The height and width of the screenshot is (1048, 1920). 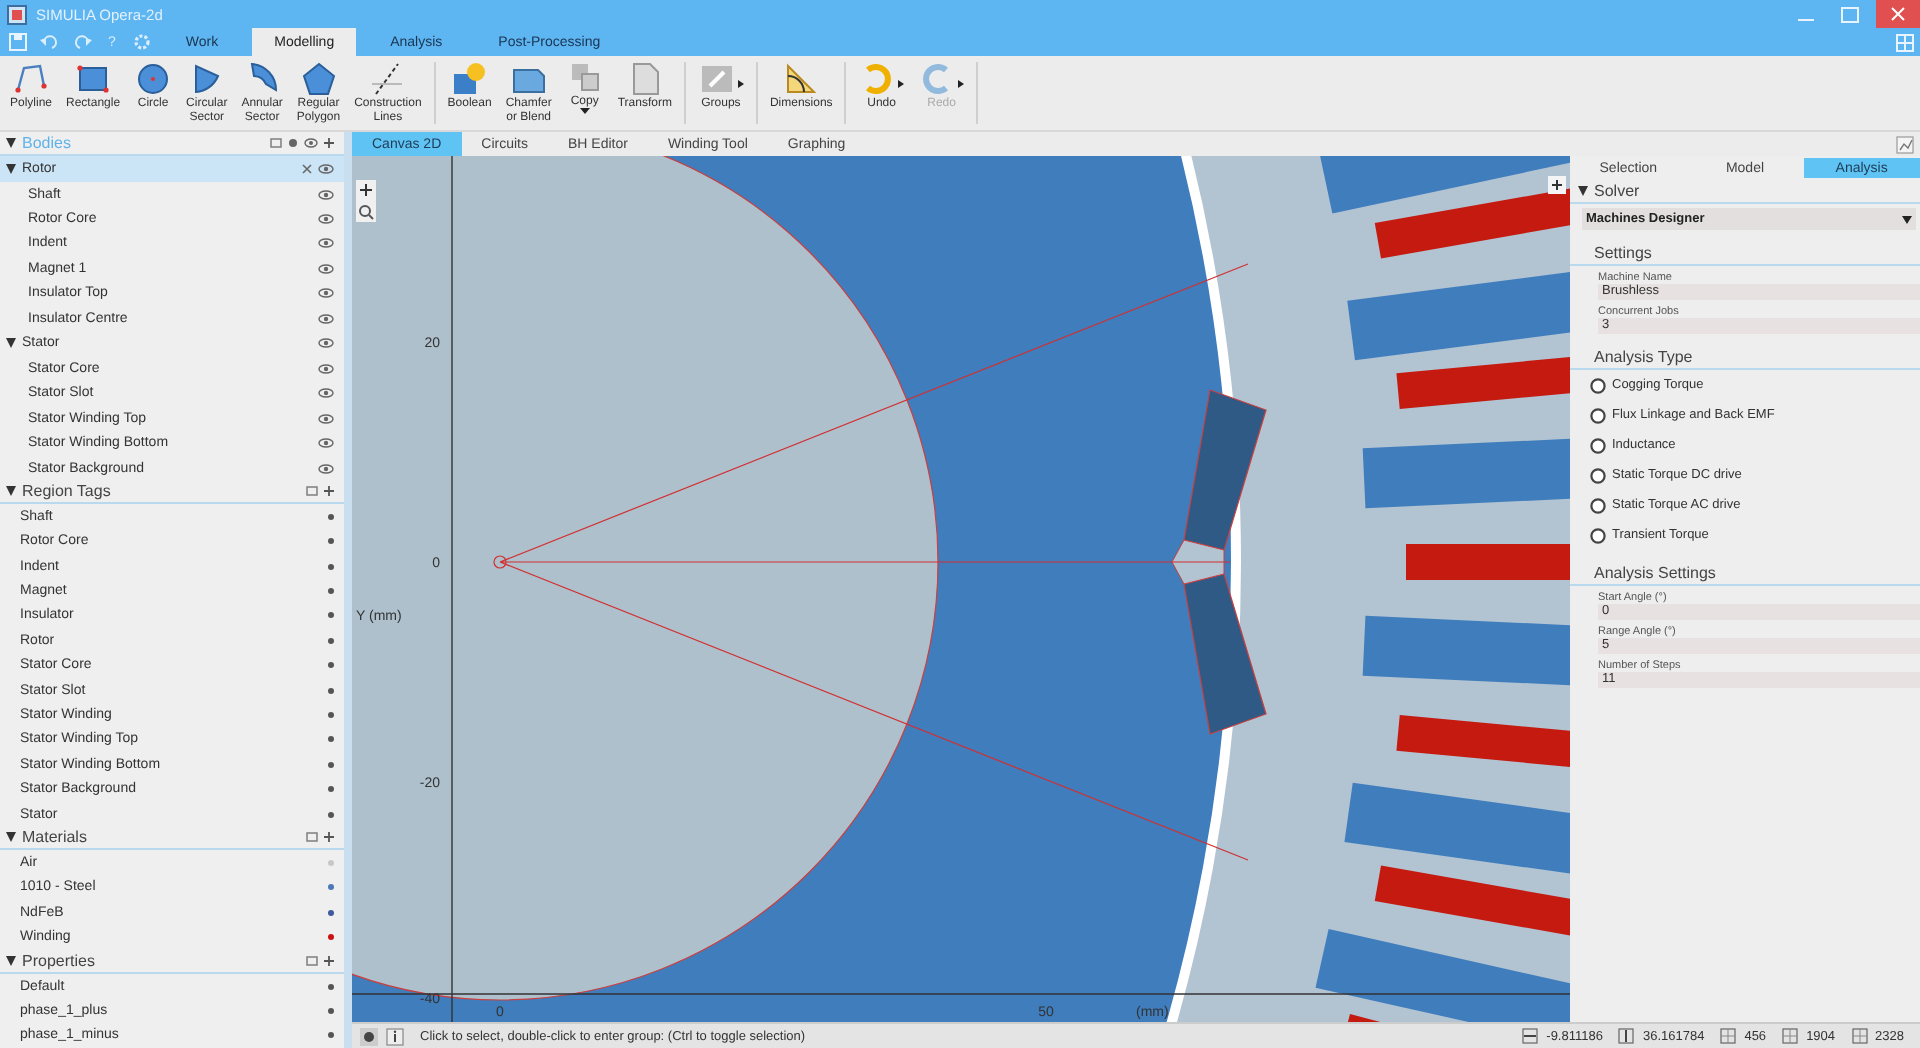 What do you see at coordinates (172, 838) in the screenshot?
I see `section-header: Materials` at bounding box center [172, 838].